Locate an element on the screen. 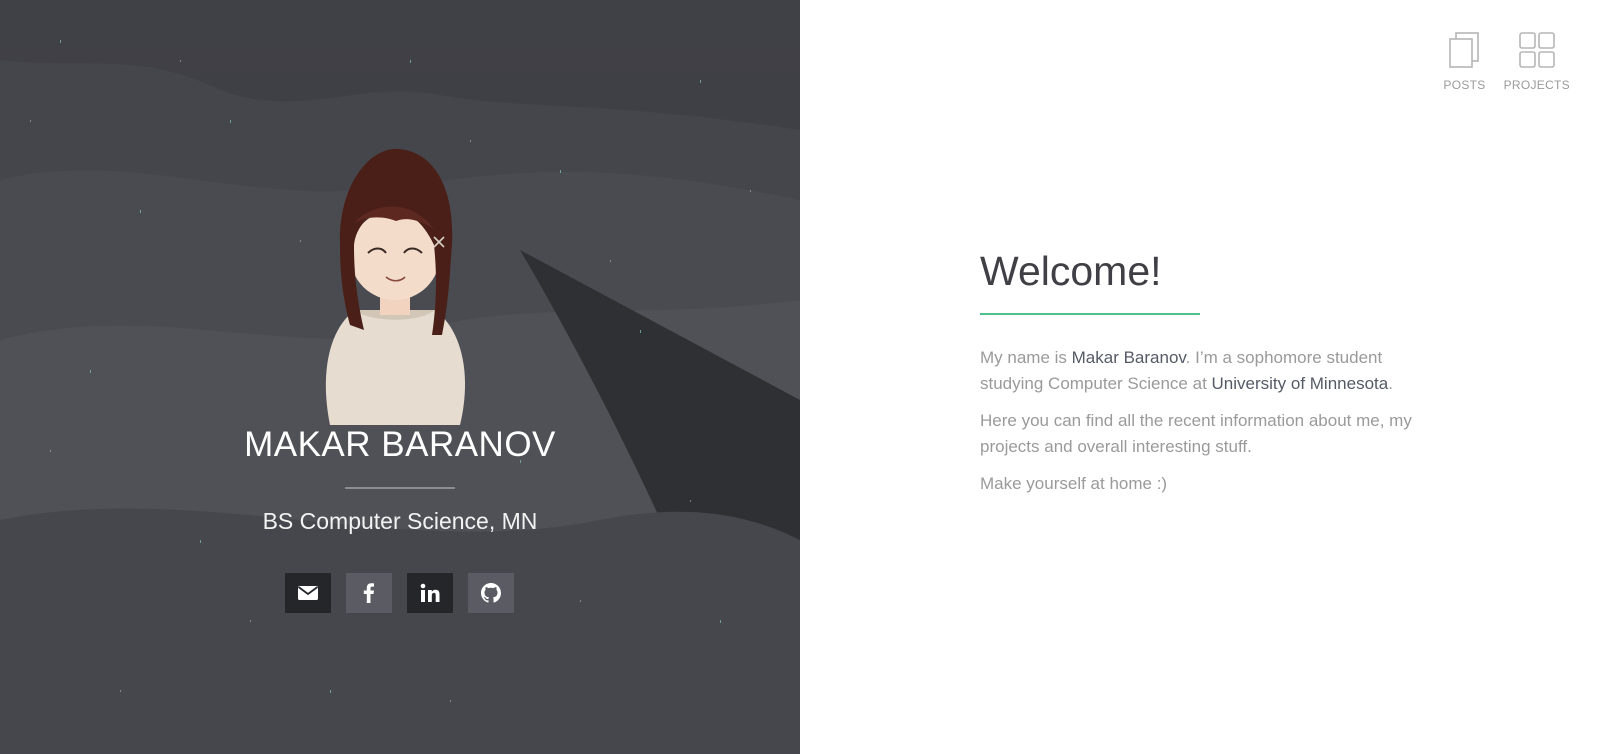 The image size is (1600, 754). welcome-title: Welcome! is located at coordinates (1071, 271).